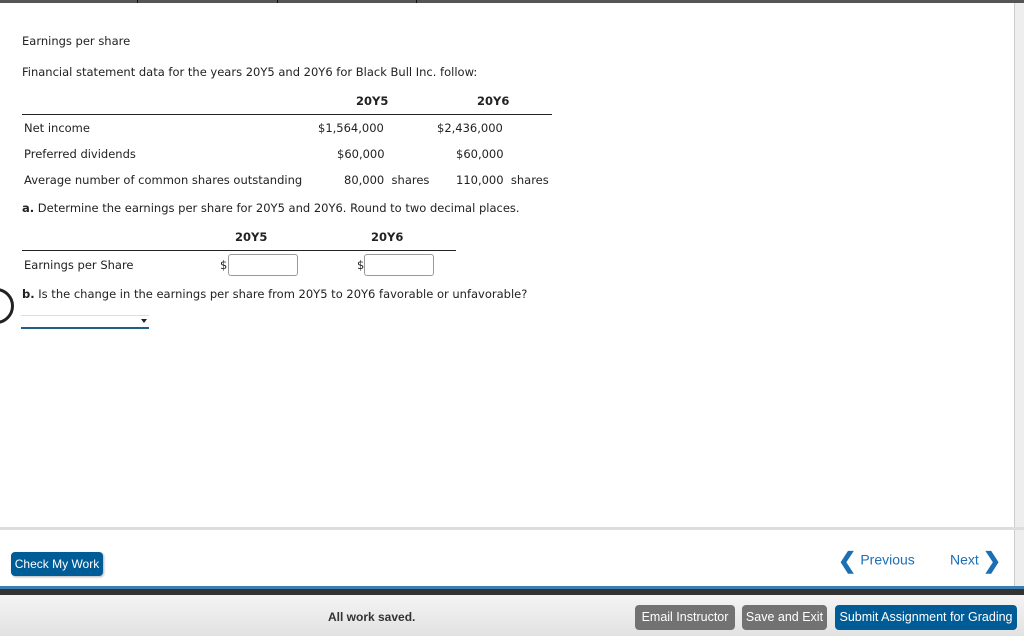  What do you see at coordinates (7, 306) in the screenshot?
I see `focus-circle-marker` at bounding box center [7, 306].